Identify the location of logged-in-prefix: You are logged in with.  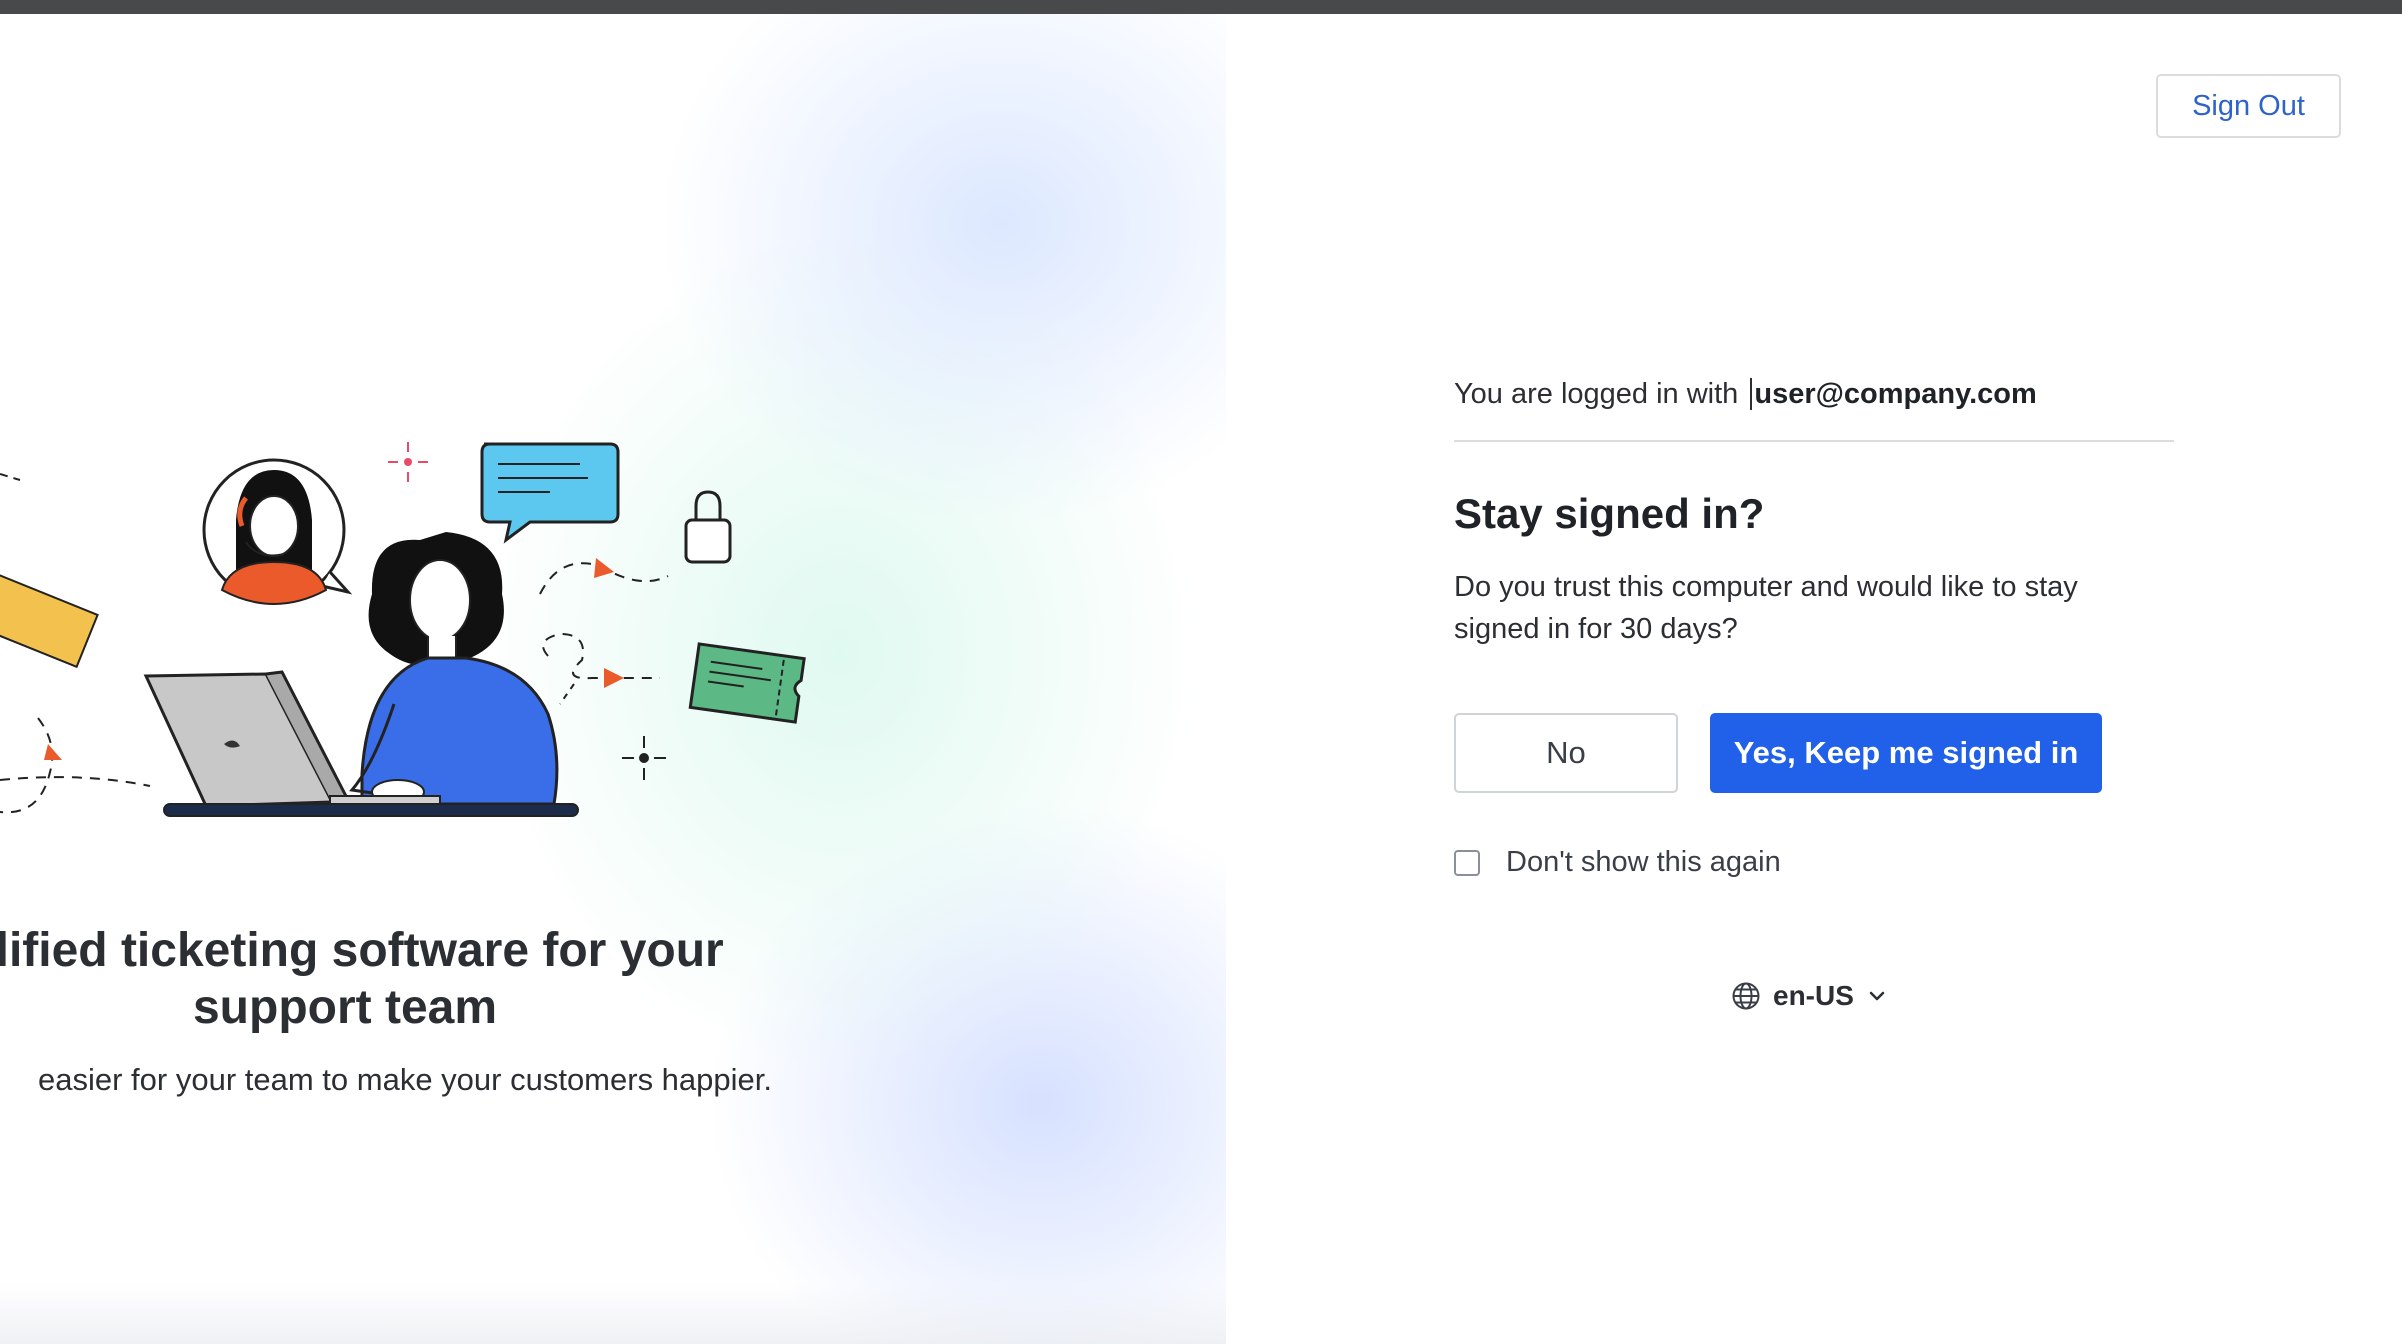
(1596, 394).